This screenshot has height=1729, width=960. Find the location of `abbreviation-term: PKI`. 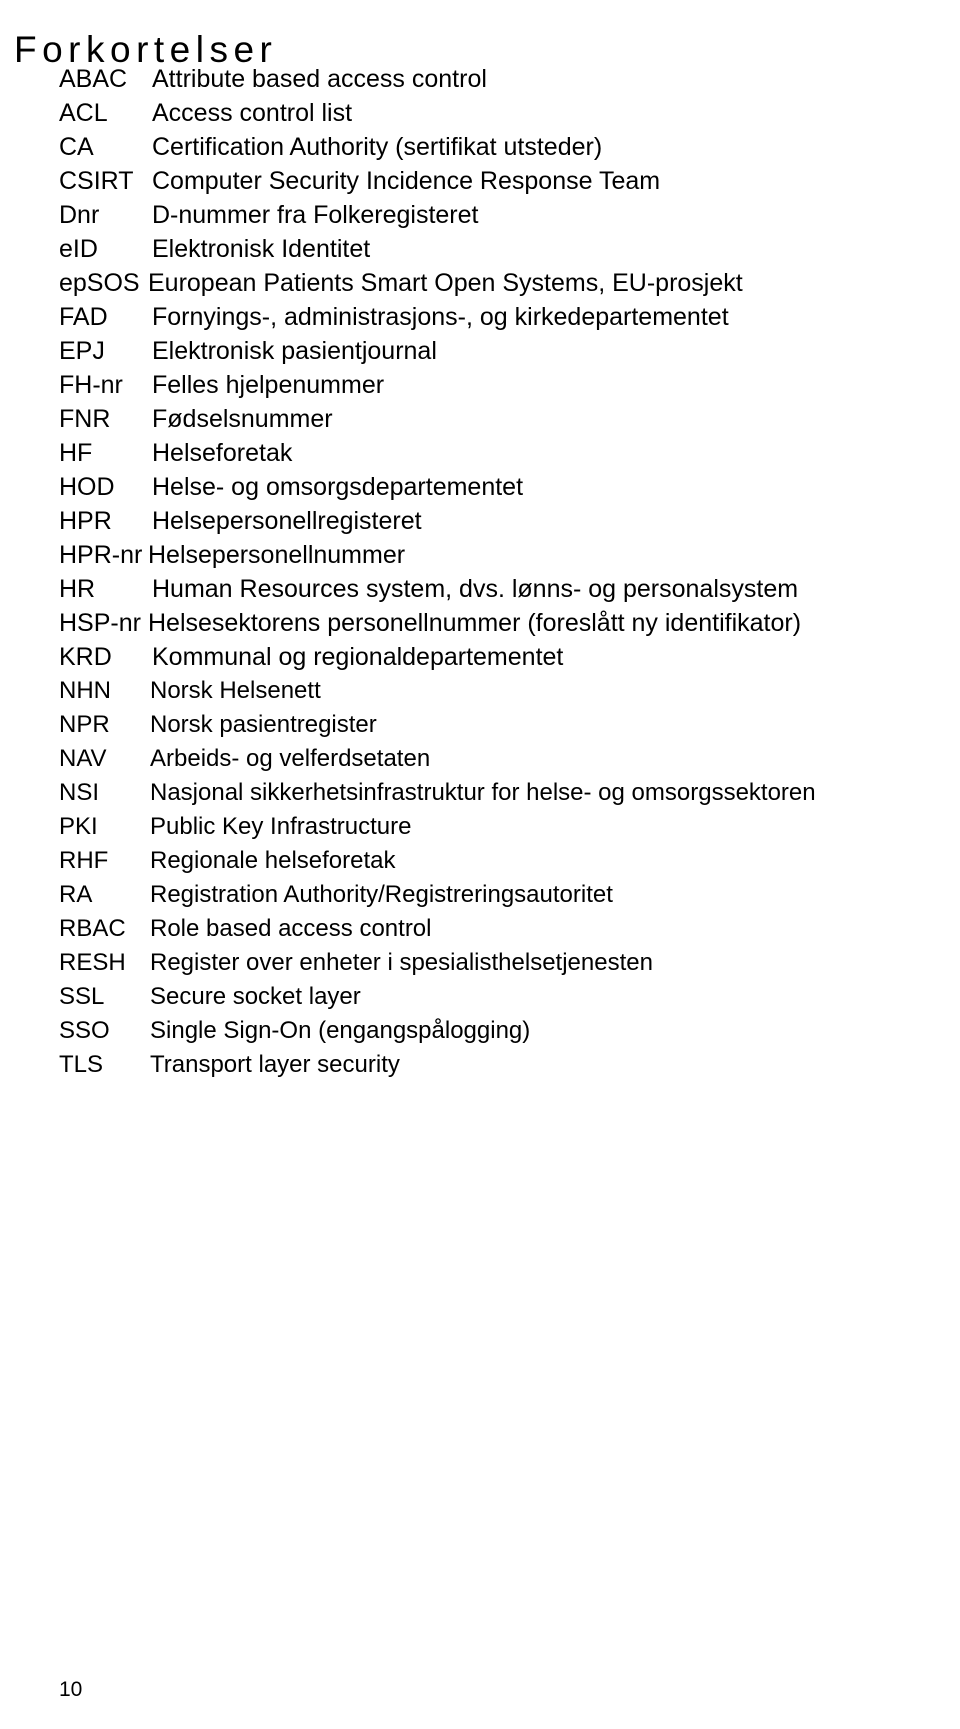

abbreviation-term: PKI is located at coordinates (78, 826).